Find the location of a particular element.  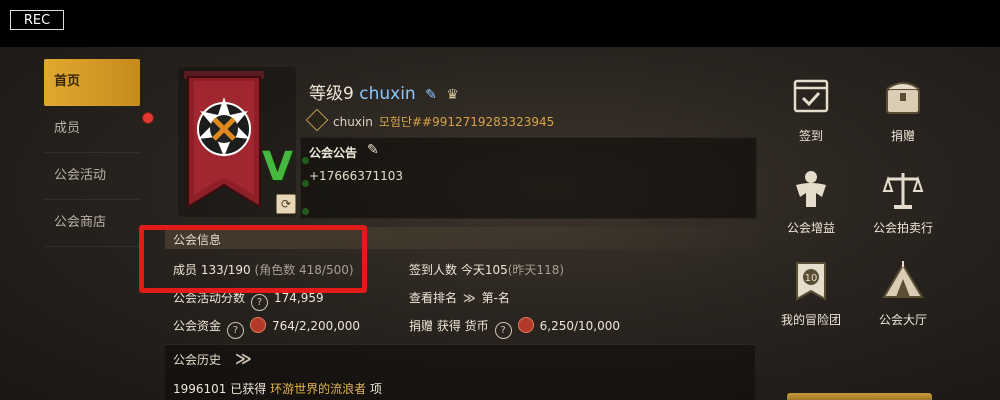

guild-auction-button: 公会拍卖行 is located at coordinates (903, 203).